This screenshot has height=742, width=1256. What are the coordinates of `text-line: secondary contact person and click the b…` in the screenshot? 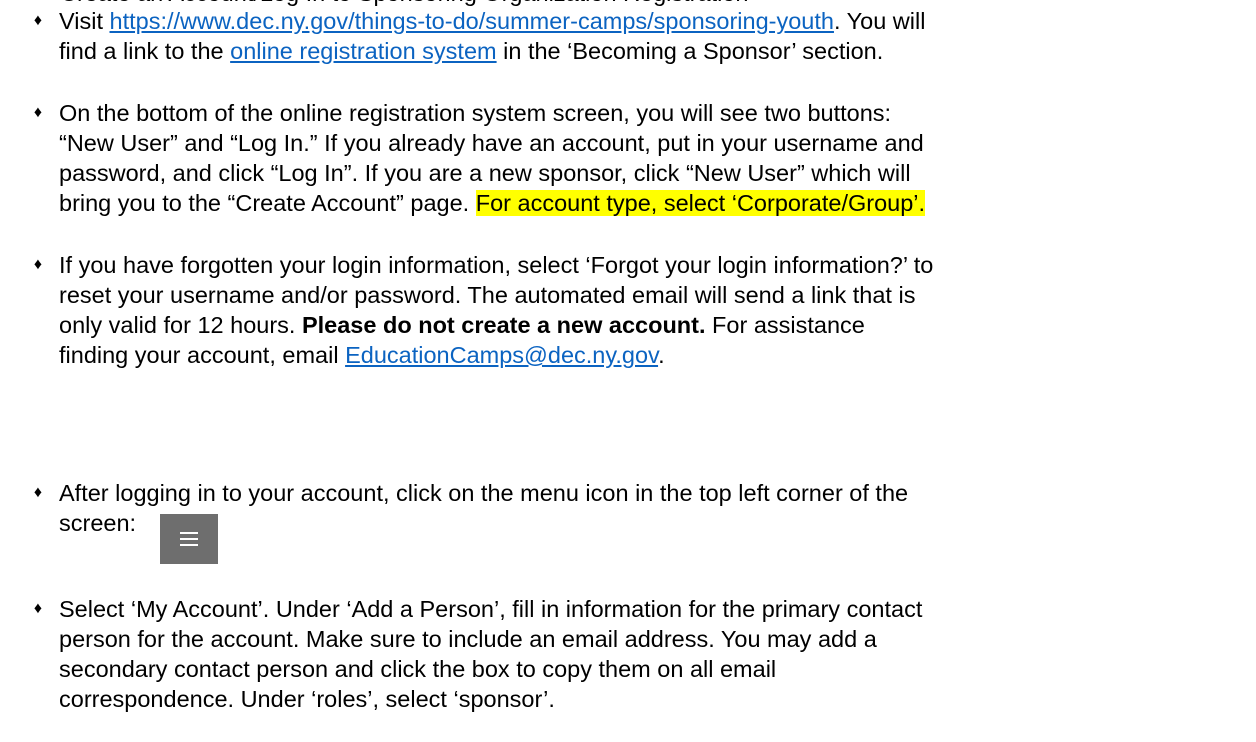 It's located at (418, 669).